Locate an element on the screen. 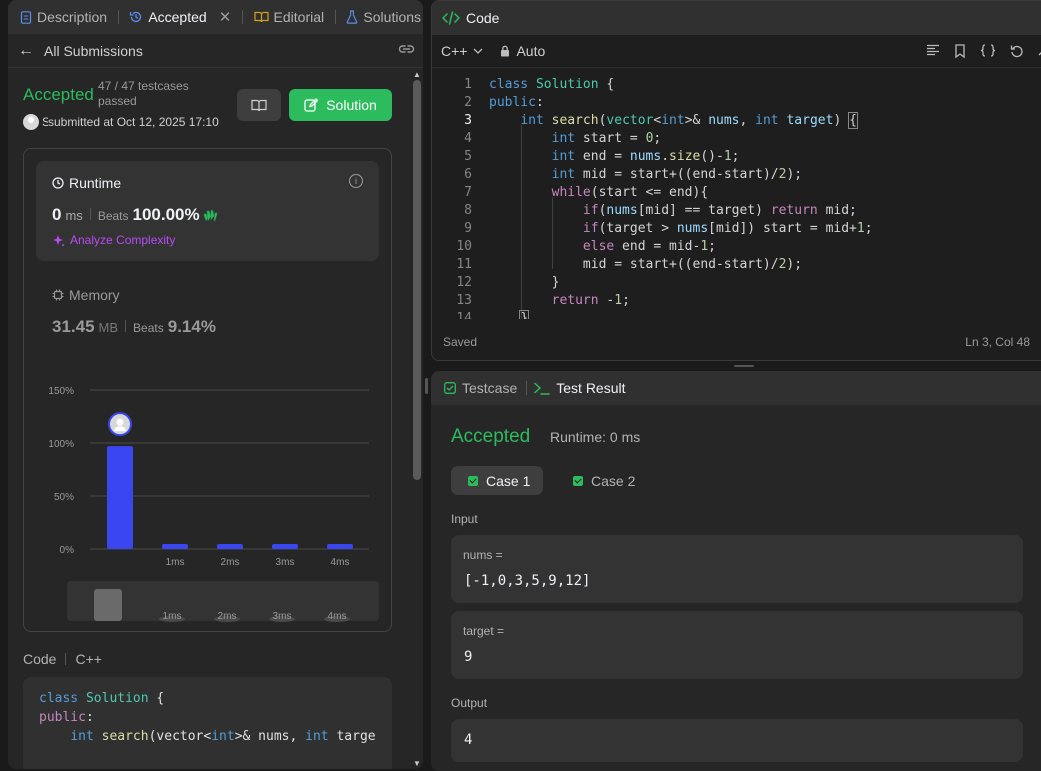 Image resolution: width=1041 pixels, height=771 pixels. y-tick-label: 100% is located at coordinates (61, 444).